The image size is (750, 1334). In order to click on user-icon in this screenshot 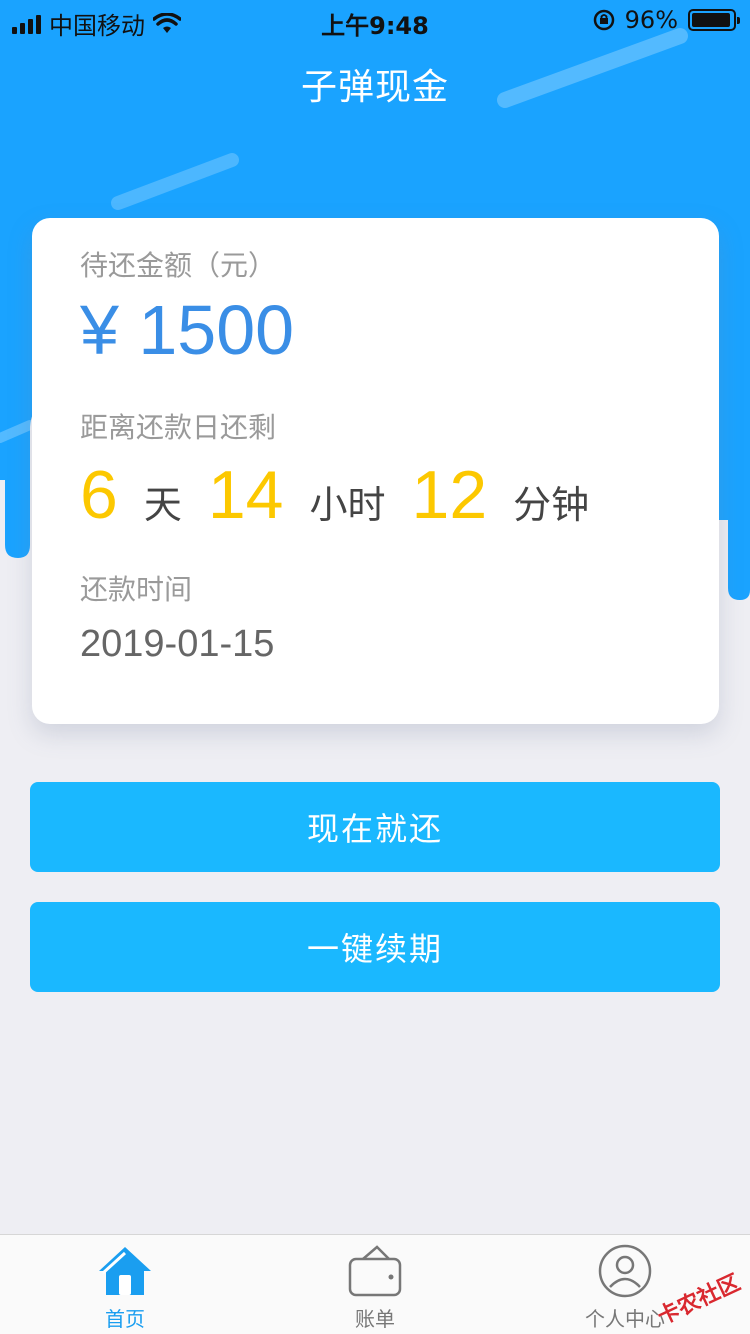, I will do `click(625, 1271)`.